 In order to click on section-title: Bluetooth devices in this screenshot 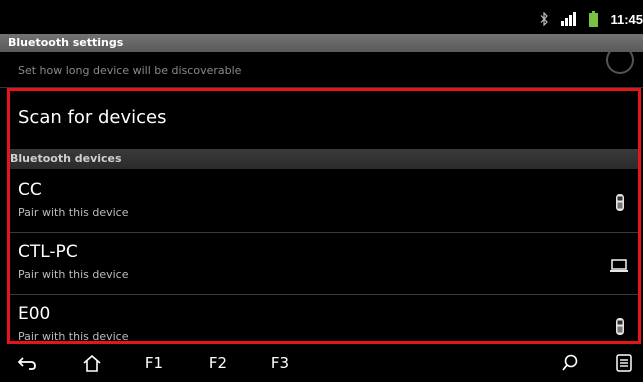, I will do `click(66, 158)`.